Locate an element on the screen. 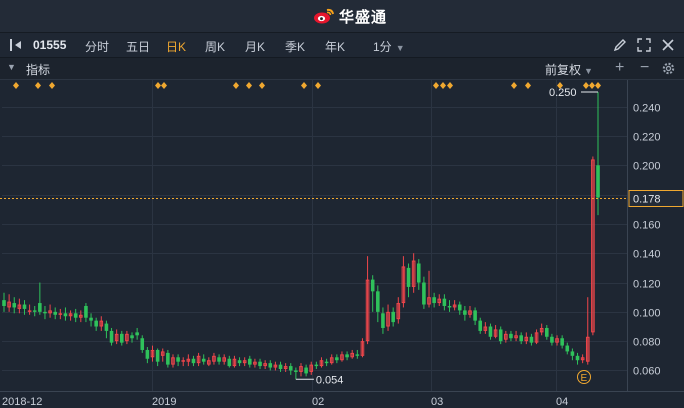 This screenshot has height=408, width=684. y-tick-label: 0.240 is located at coordinates (647, 109).